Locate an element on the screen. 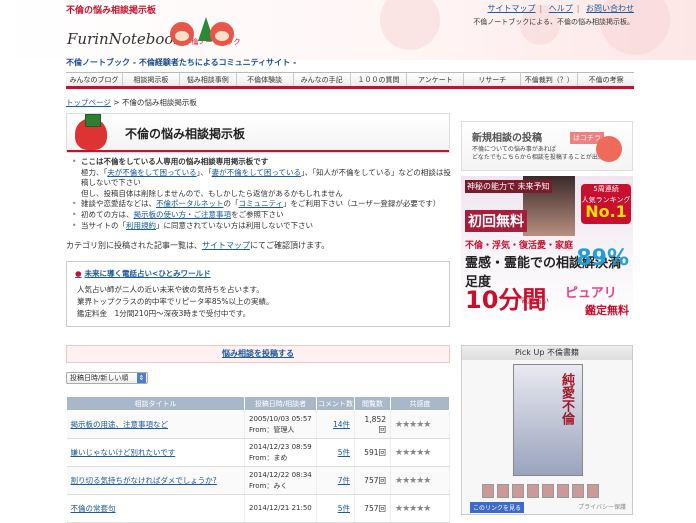 The width and height of the screenshot is (696, 523). book-more-link: このリンクを見る is located at coordinates (497, 507).